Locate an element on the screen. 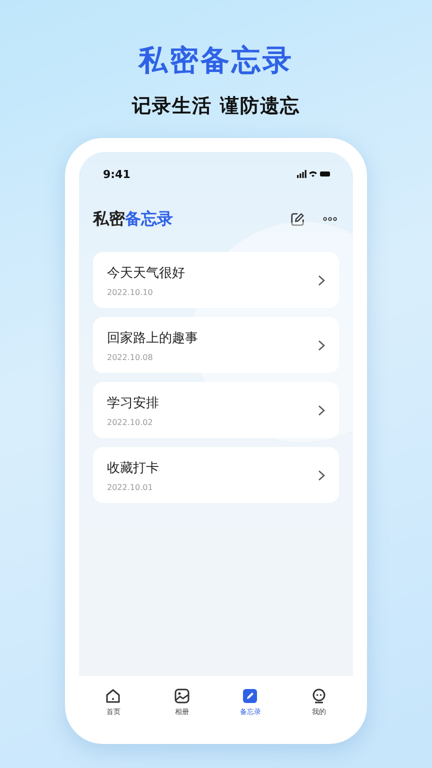  note-date: 2022.10.10 is located at coordinates (130, 292).